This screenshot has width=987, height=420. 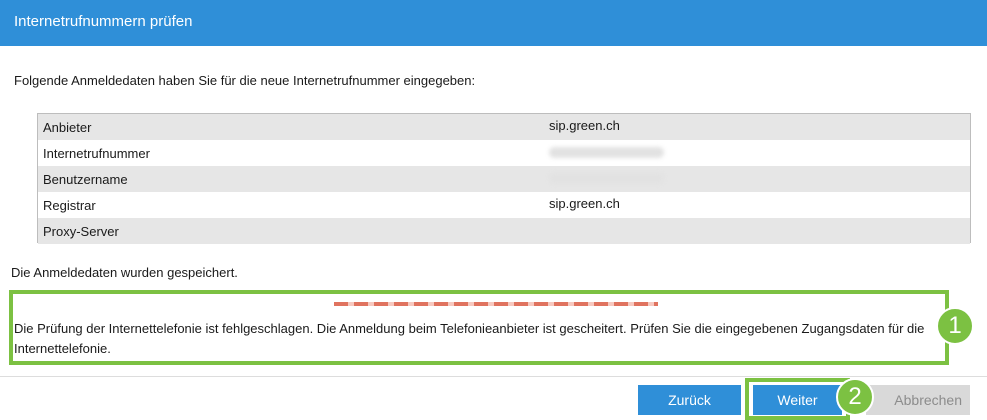 What do you see at coordinates (67, 127) in the screenshot?
I see `row-label-provider: Anbieter` at bounding box center [67, 127].